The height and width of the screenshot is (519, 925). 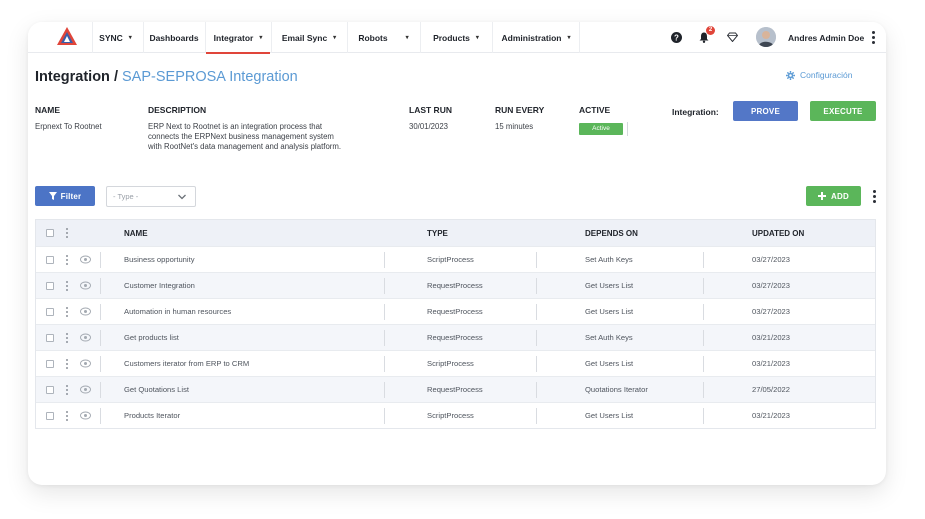 What do you see at coordinates (67, 233) in the screenshot?
I see `column-options-icon` at bounding box center [67, 233].